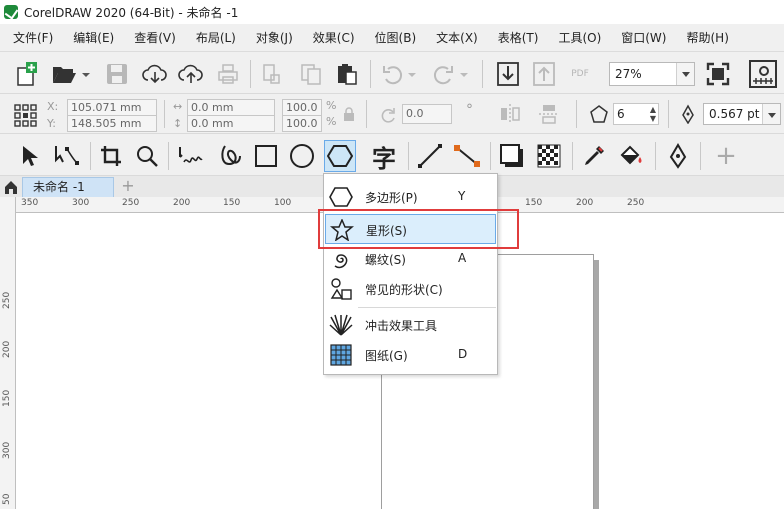 This screenshot has width=784, height=509. I want to click on save-icon, so click(117, 74).